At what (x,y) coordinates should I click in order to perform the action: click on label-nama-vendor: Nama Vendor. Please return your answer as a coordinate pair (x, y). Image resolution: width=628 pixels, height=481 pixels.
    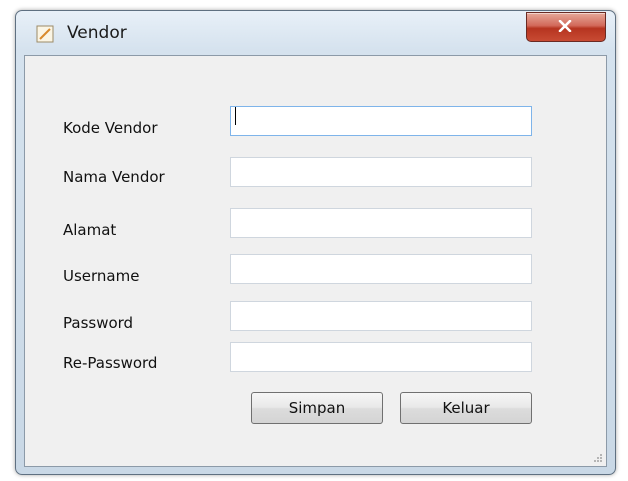
    Looking at the image, I should click on (114, 177).